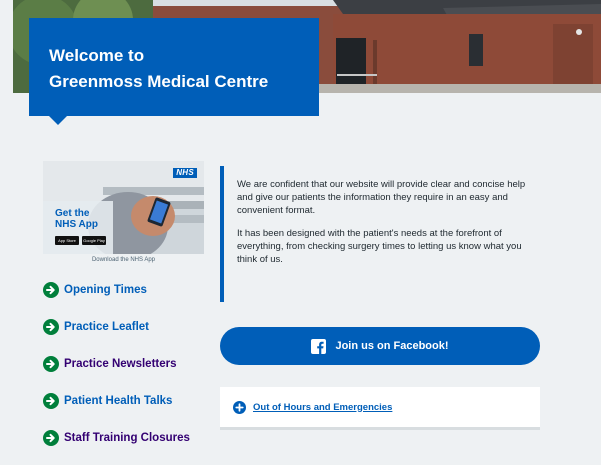 The width and height of the screenshot is (601, 465). I want to click on side-link-practice-leaflet: Practice Leaflet, so click(128, 327).